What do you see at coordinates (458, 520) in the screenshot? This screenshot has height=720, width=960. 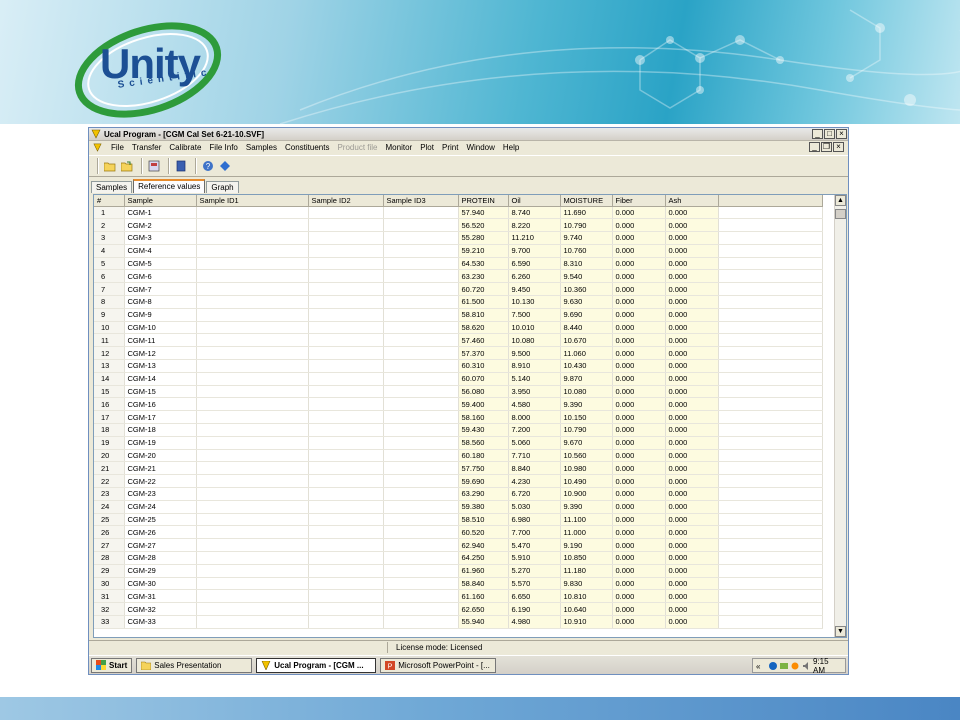 I see `table-row: 25 CGM-25 58.510 6.980 11.100 0.000 0.000` at bounding box center [458, 520].